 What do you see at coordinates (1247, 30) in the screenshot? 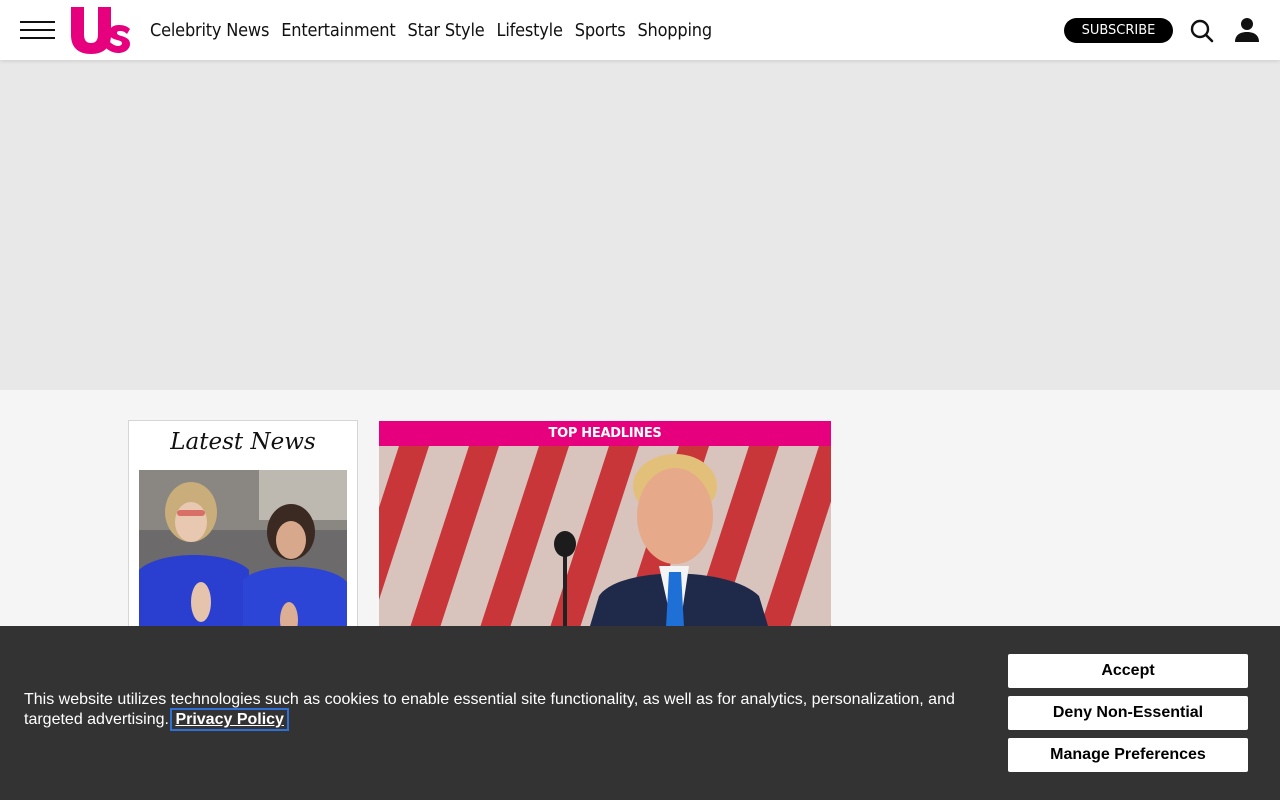
I see `user-account-icon` at bounding box center [1247, 30].